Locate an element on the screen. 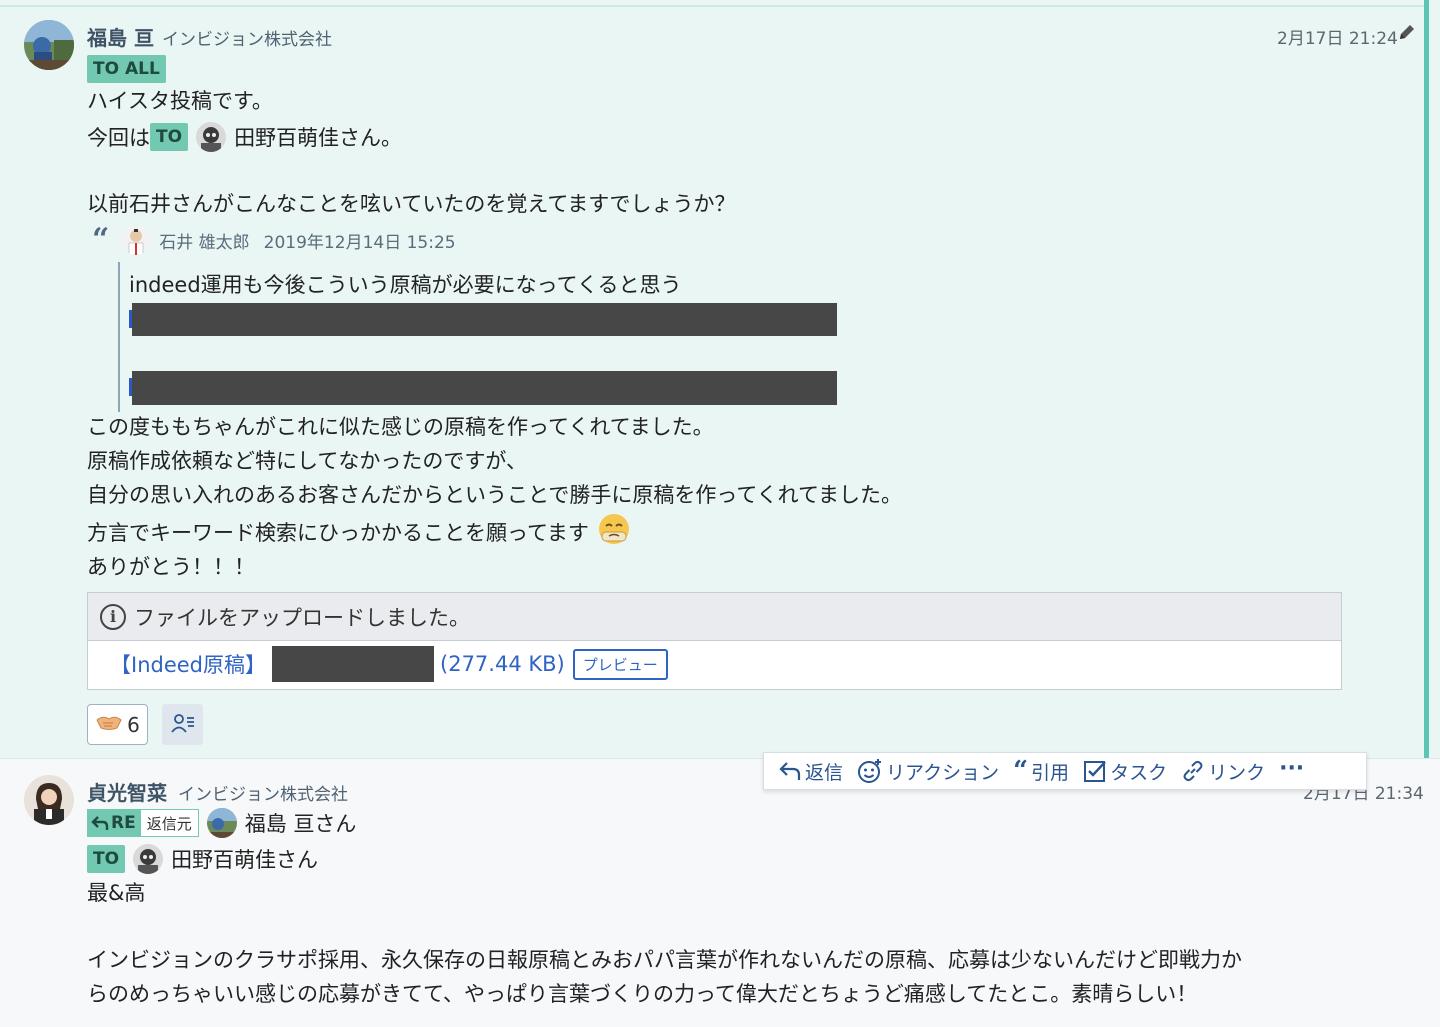 The image size is (1440, 1027). message-line: 自分の思い入れのあるお客さんだからということで勝手に原稿を作ってくれてました。 is located at coordinates (495, 495).